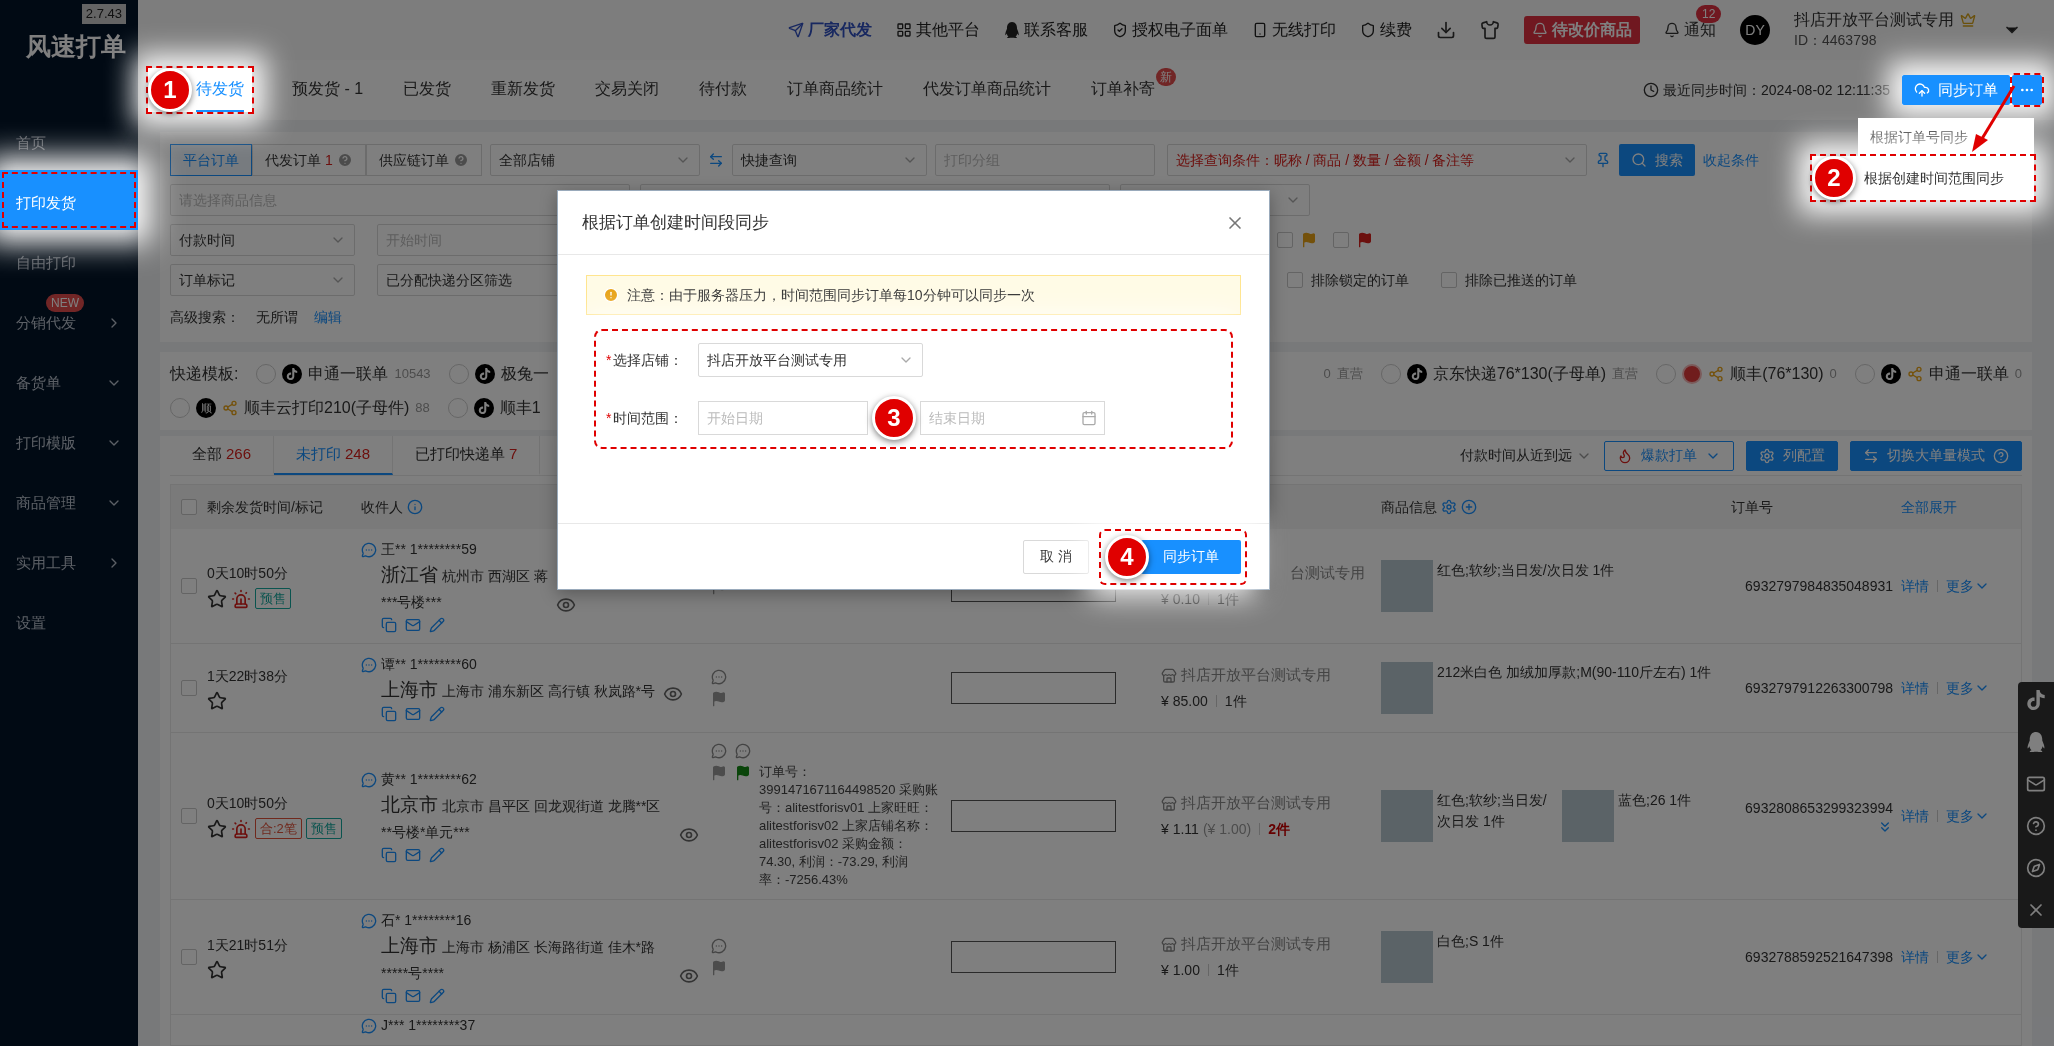 Image resolution: width=2054 pixels, height=1046 pixels. Describe the element at coordinates (2036, 742) in the screenshot. I see `penguin-icon` at that location.